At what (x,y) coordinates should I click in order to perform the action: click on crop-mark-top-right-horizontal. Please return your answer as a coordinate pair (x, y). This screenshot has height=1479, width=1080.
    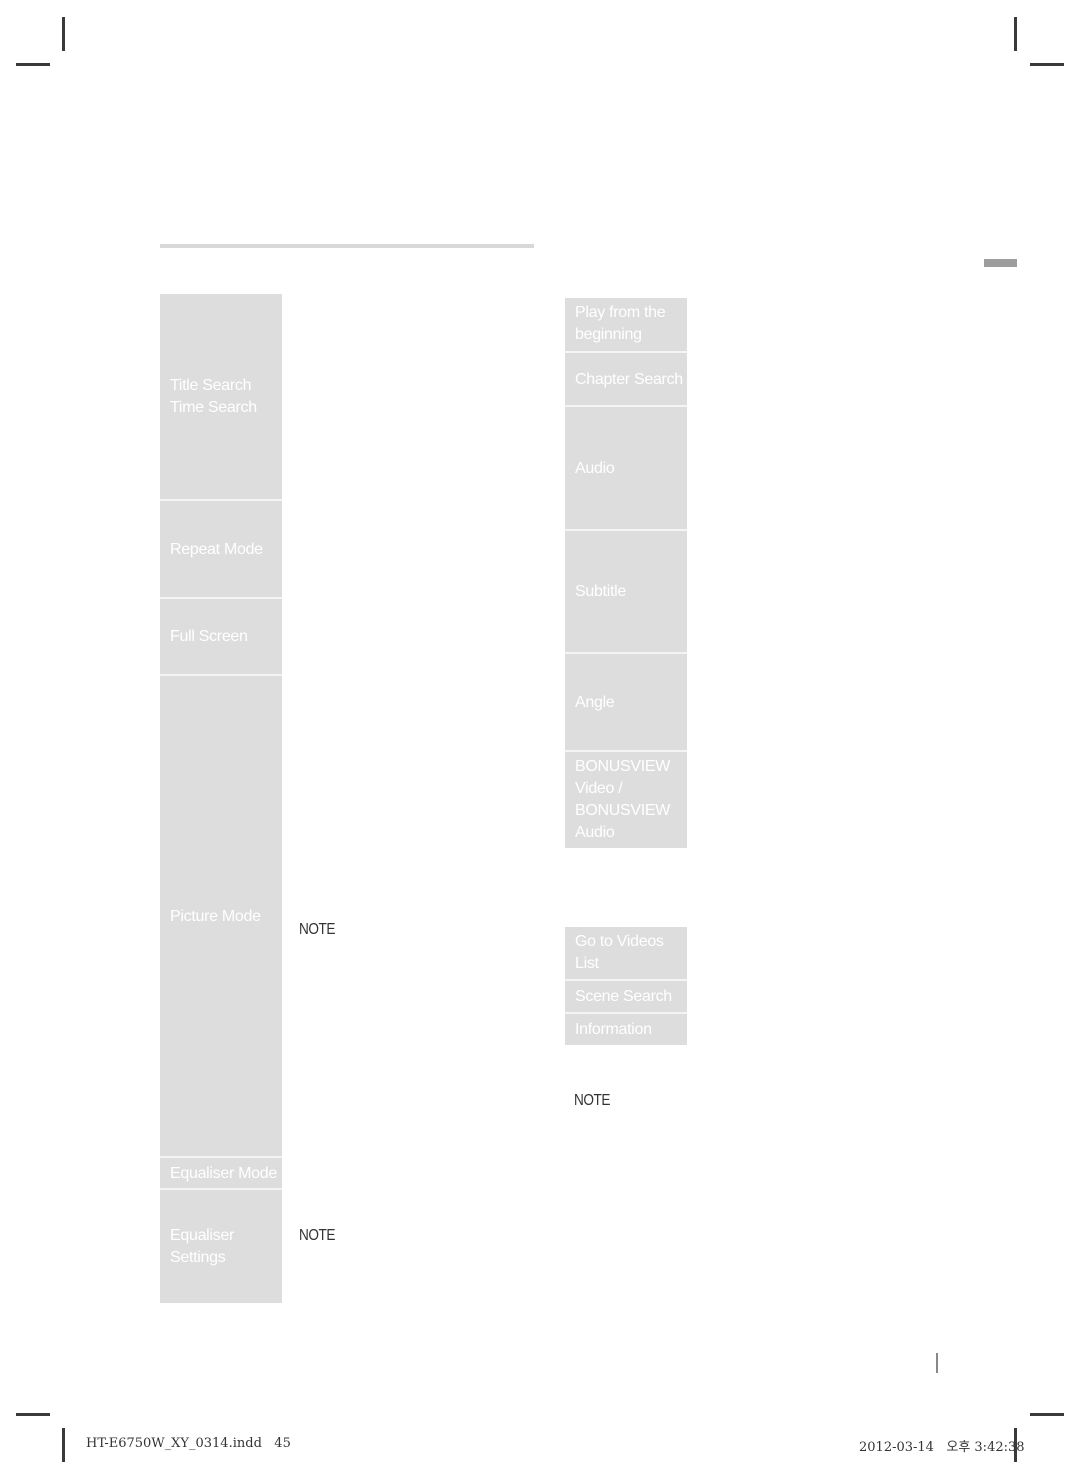
    Looking at the image, I should click on (1047, 64).